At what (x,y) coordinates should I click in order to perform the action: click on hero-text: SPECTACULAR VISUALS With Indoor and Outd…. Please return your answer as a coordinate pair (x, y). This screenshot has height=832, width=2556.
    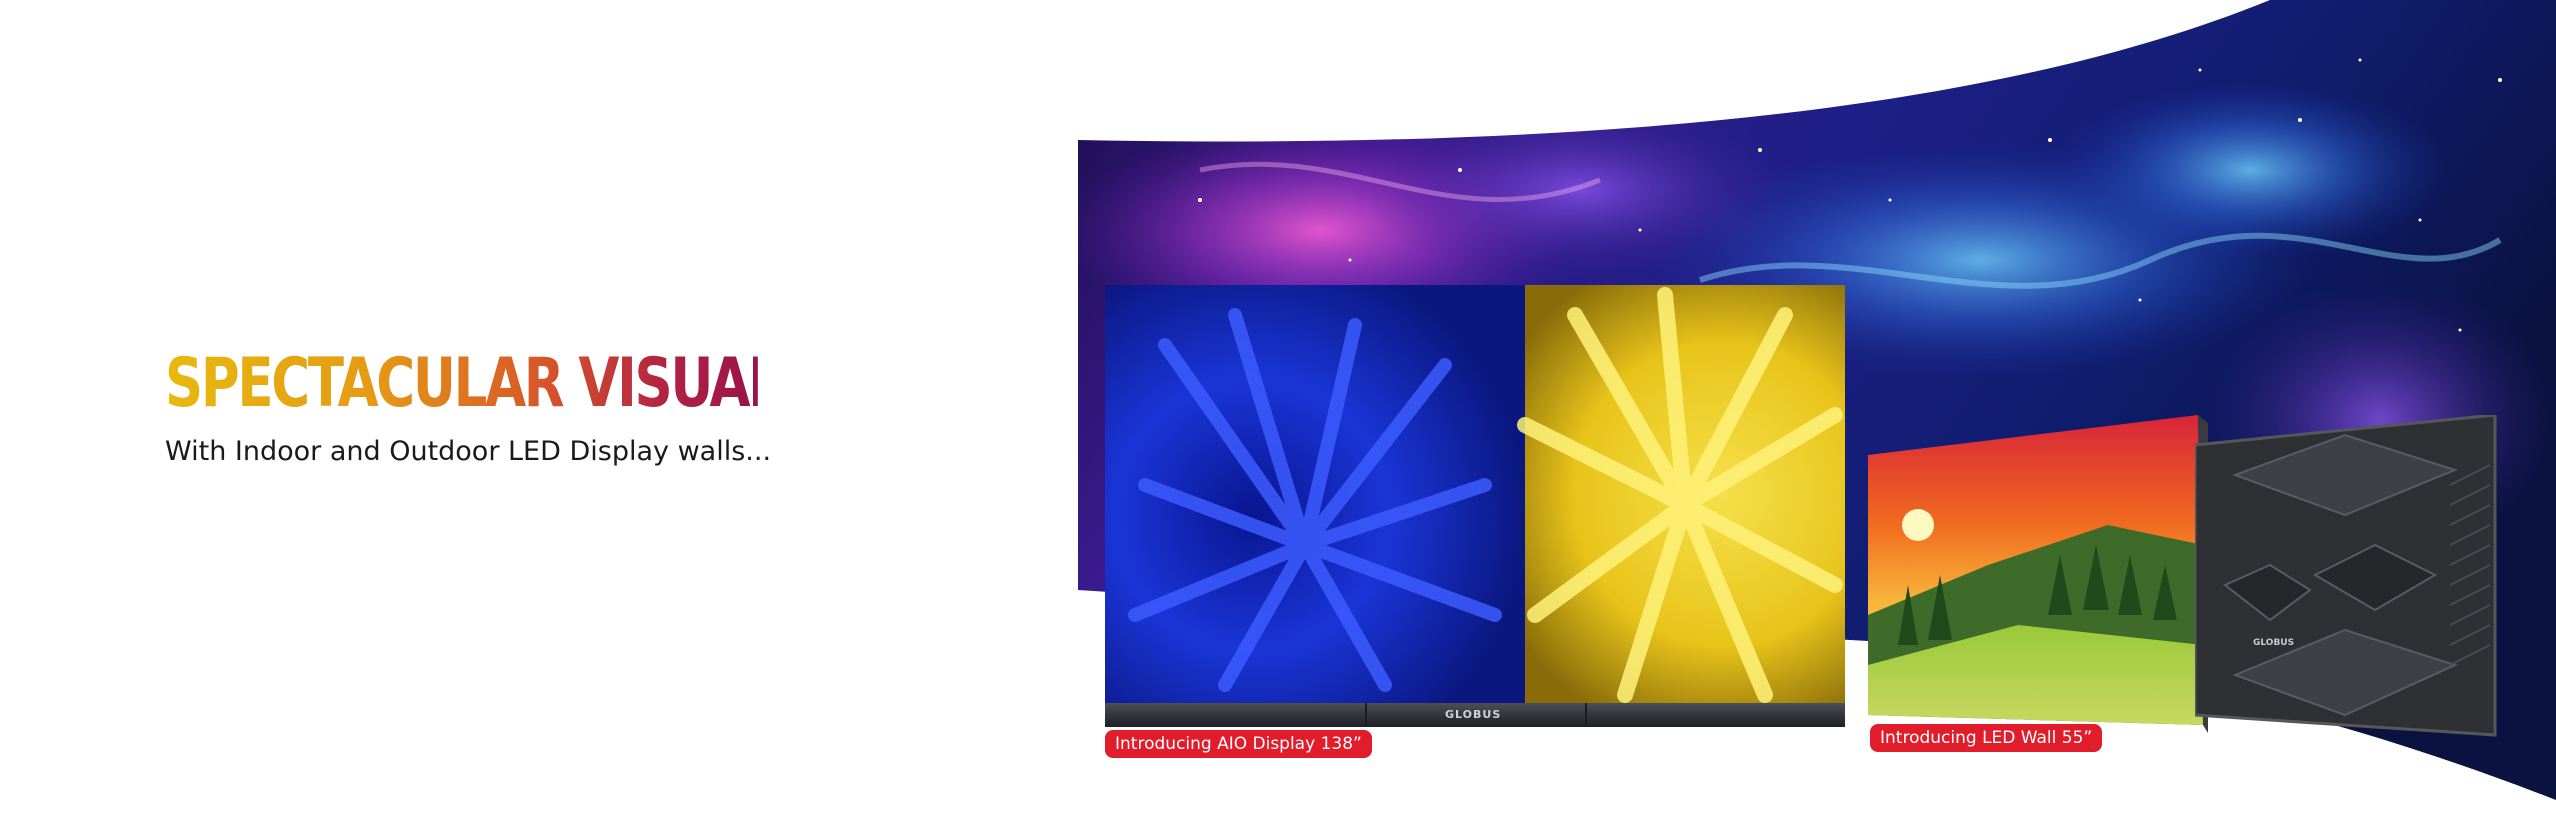
    Looking at the image, I should click on (545, 406).